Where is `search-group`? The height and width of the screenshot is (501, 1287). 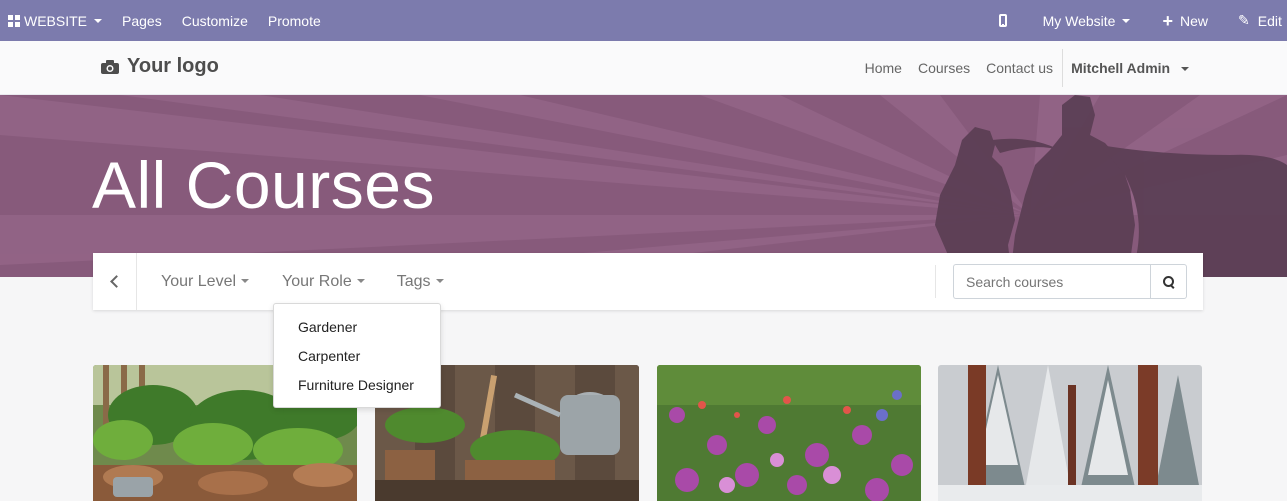 search-group is located at coordinates (1070, 281).